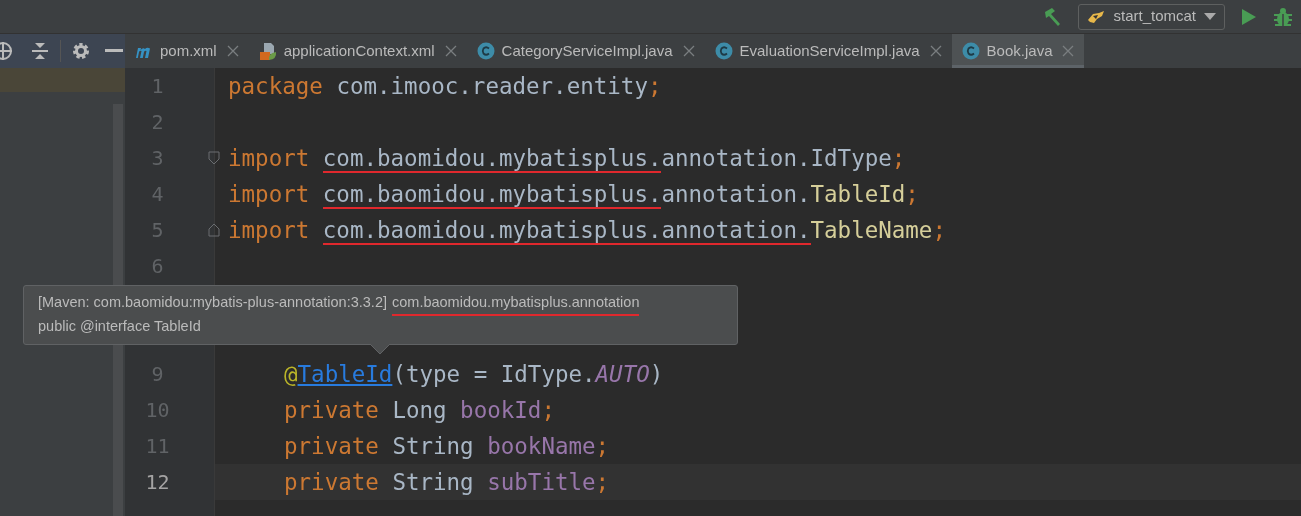  I want to click on underlined-tooltip-text: com.baomidou.mybatisplus.annotation, so click(516, 304).